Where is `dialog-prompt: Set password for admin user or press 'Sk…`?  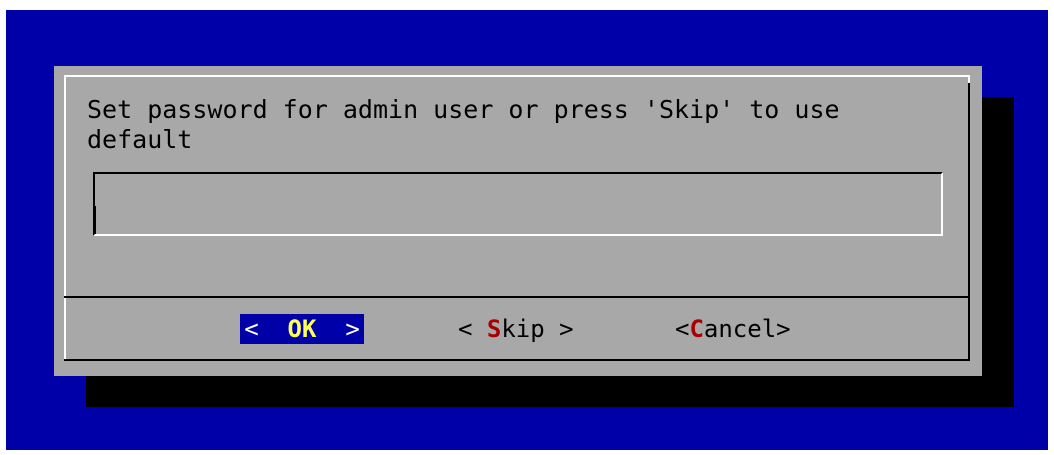 dialog-prompt: Set password for admin user or press 'Sk… is located at coordinates (463, 124).